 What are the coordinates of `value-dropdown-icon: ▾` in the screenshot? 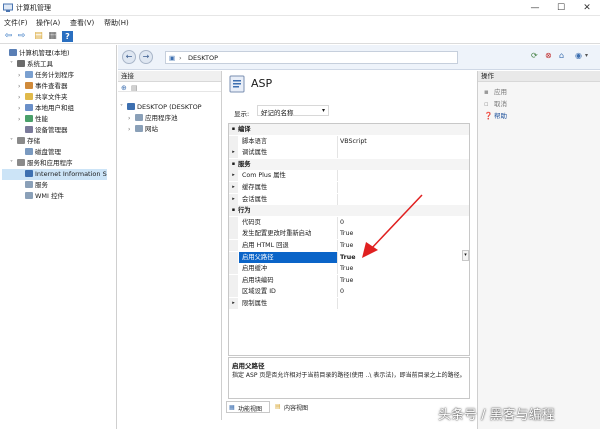 It's located at (465, 255).